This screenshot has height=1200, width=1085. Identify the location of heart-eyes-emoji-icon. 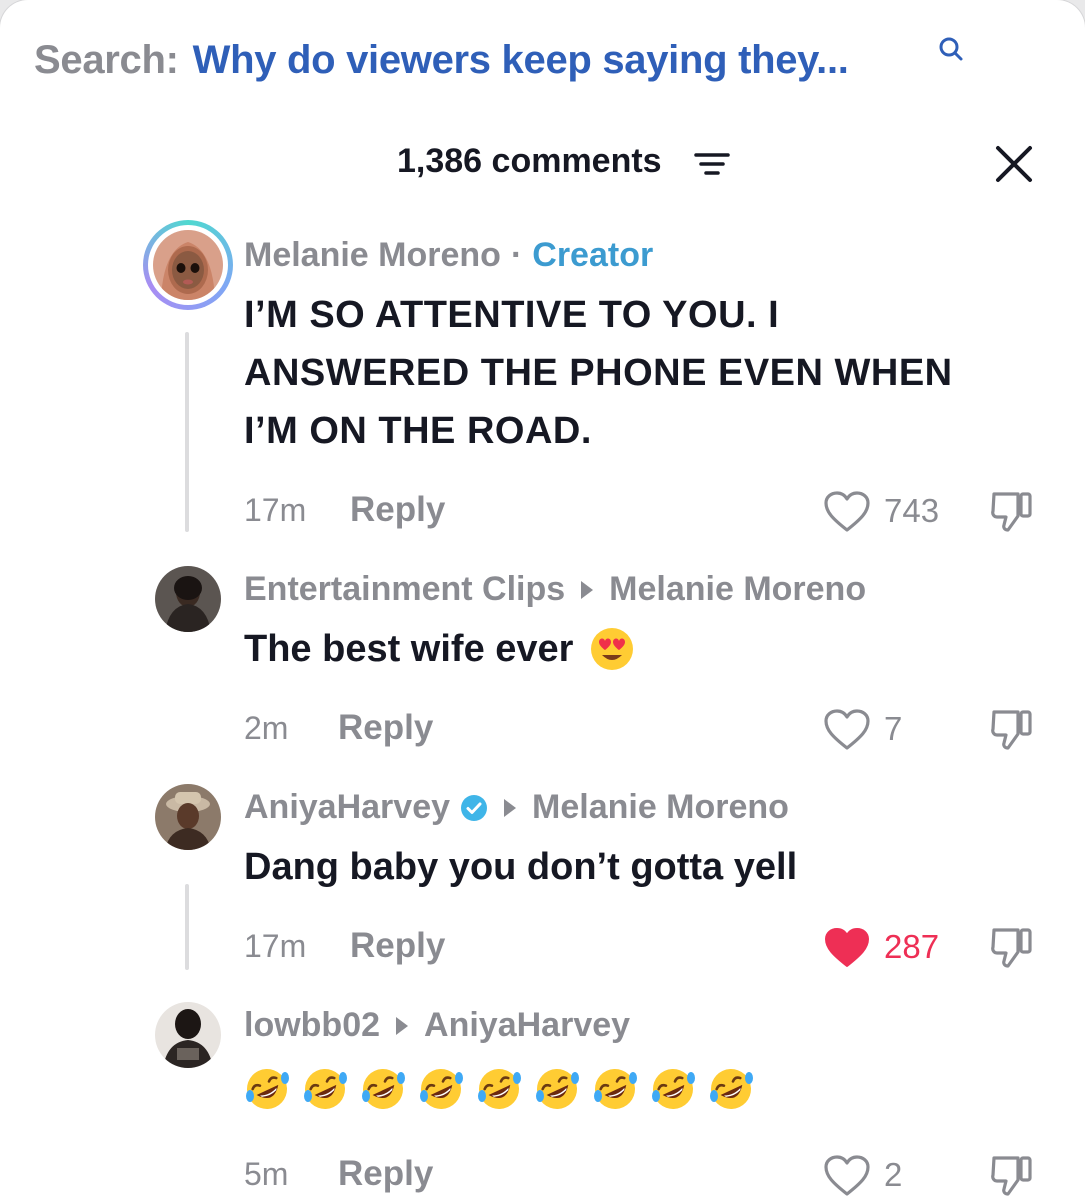
(612, 649).